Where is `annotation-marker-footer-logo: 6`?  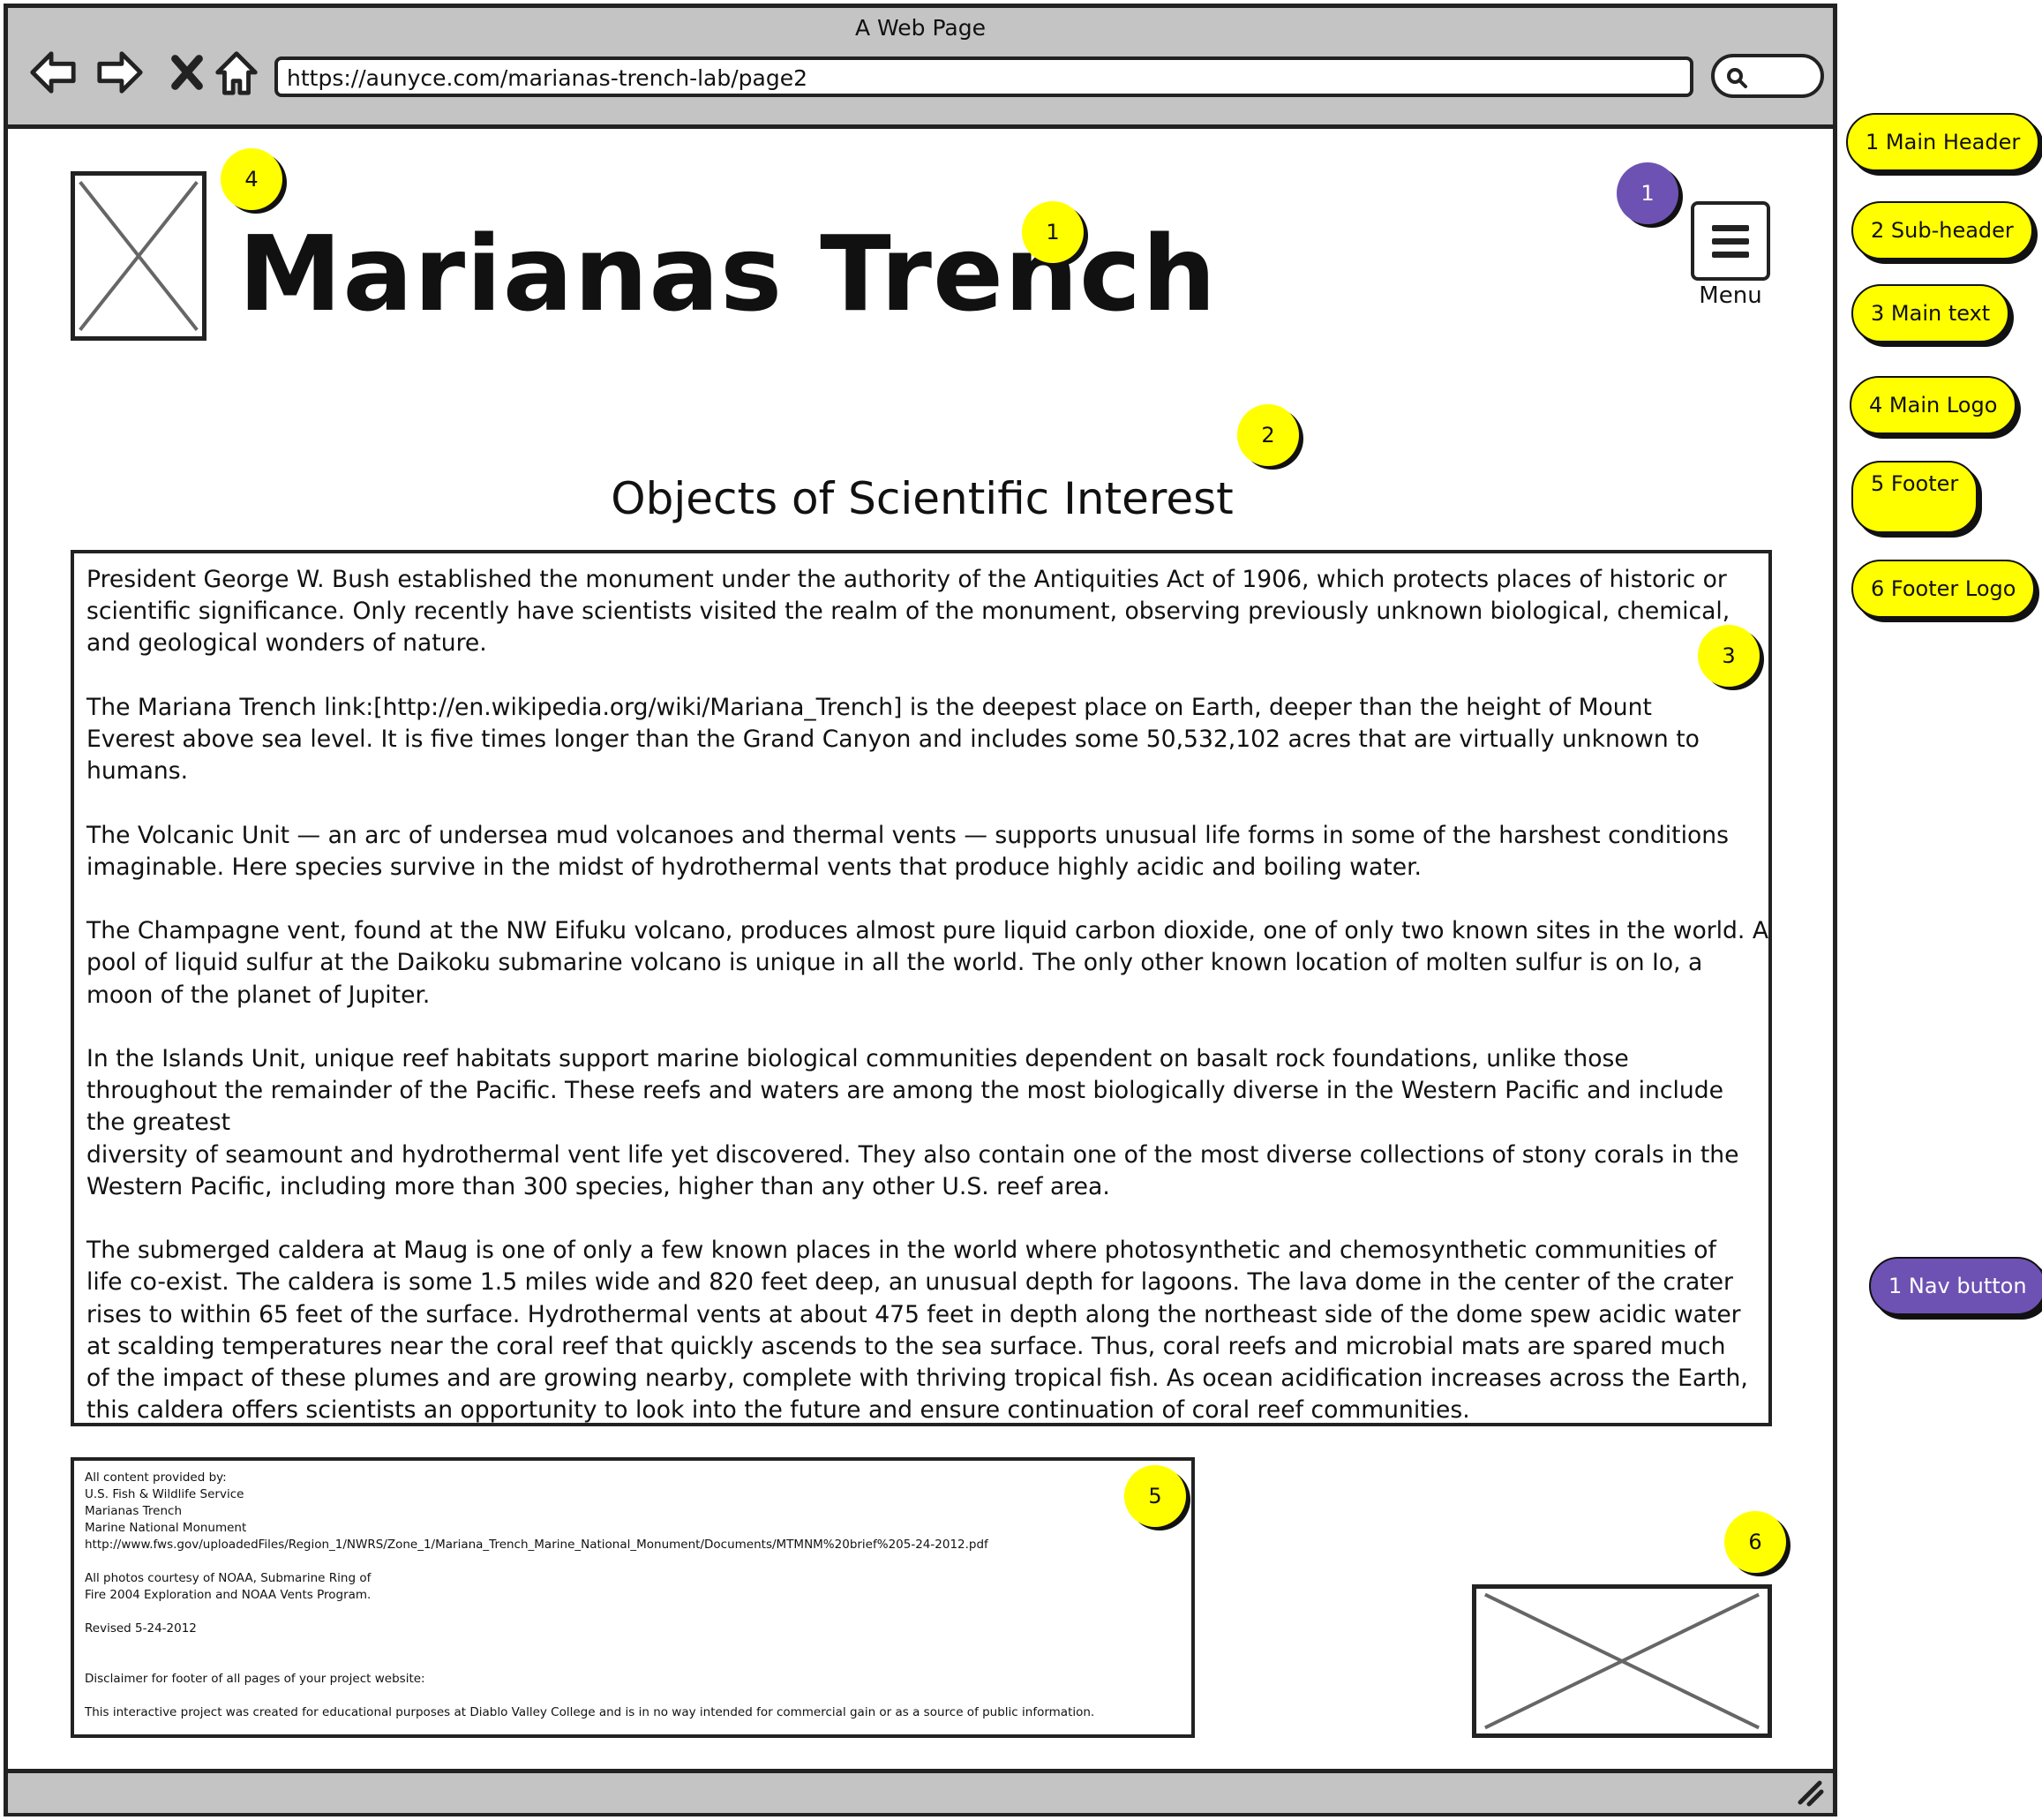
annotation-marker-footer-logo: 6 is located at coordinates (1755, 1542).